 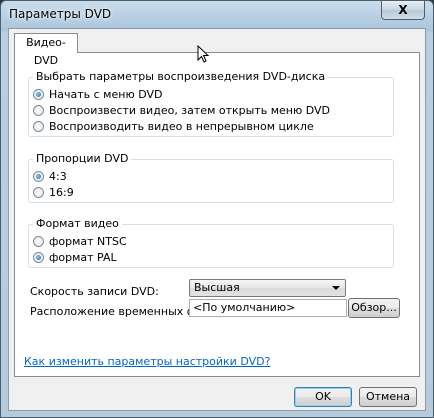 I want to click on radio-format-ntsc: формат NTSC, so click(x=80, y=241).